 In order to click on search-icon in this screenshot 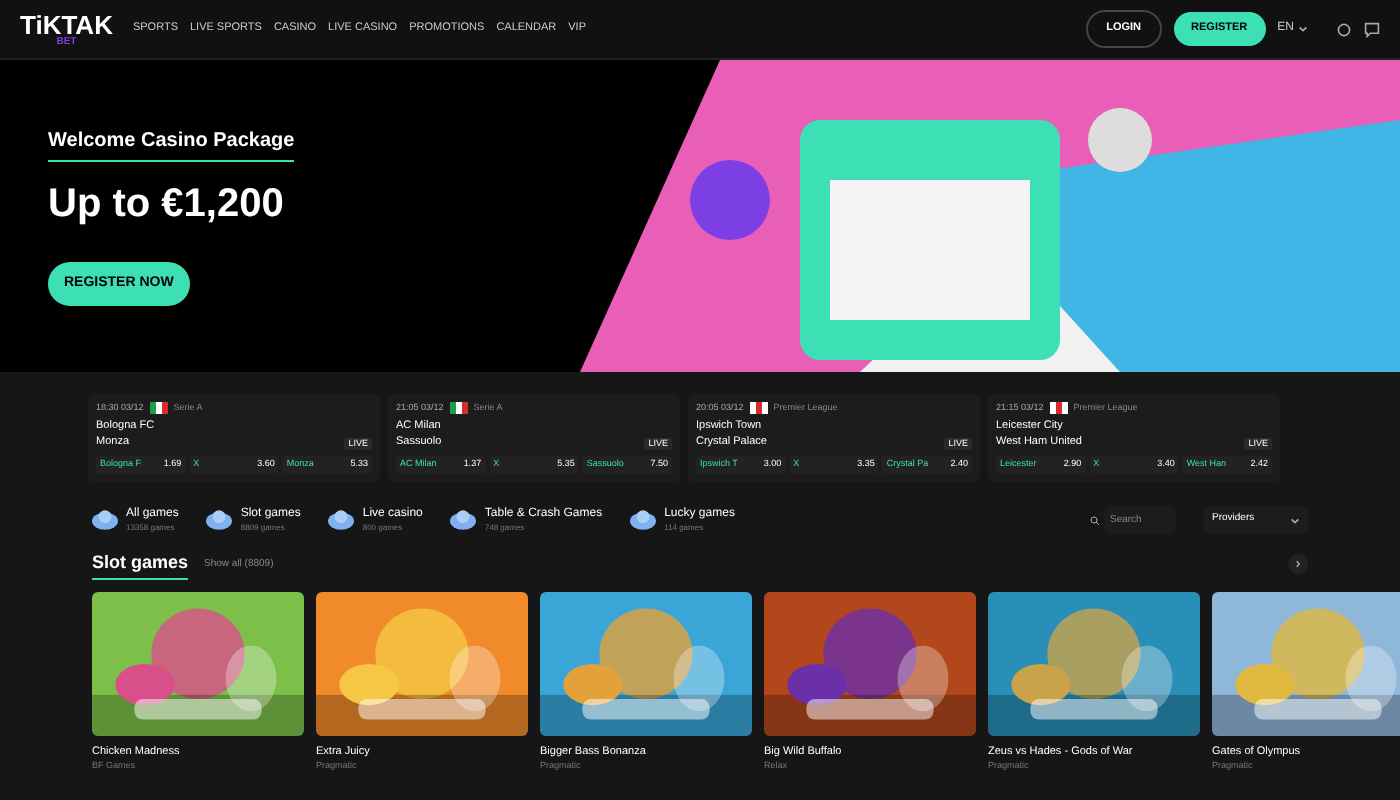, I will do `click(1095, 520)`.